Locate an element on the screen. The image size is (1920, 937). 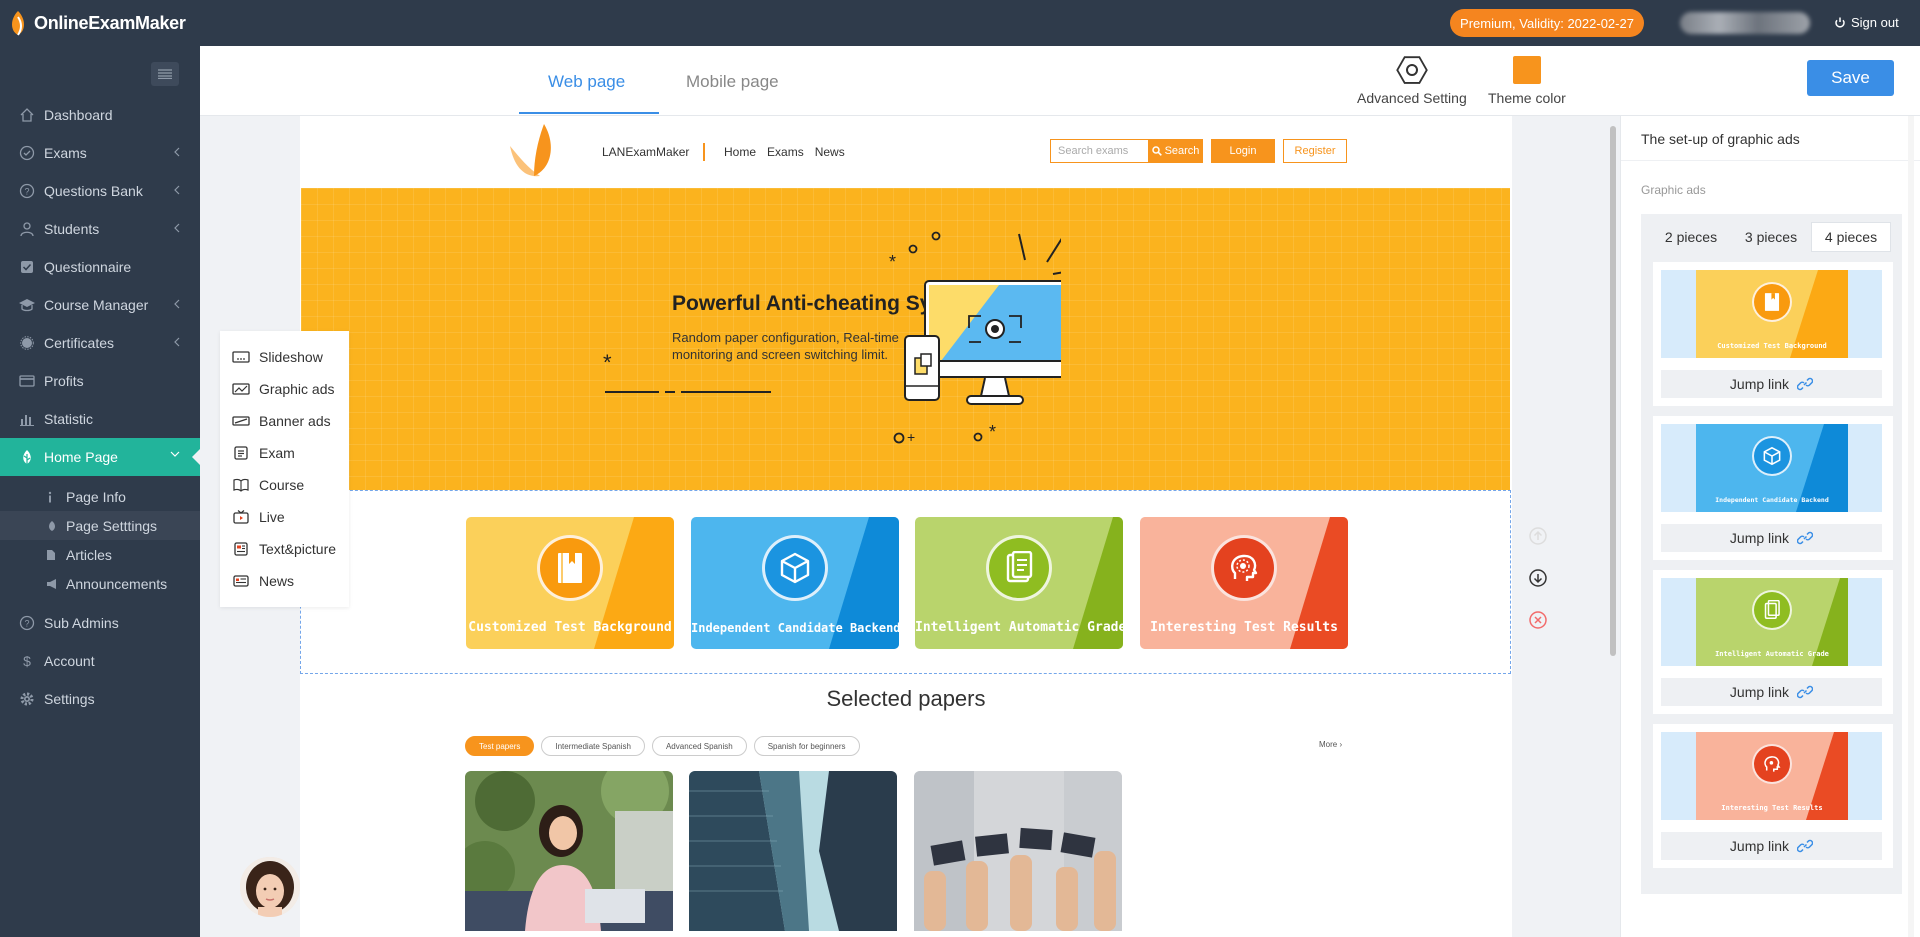
ad-card-customized-test-background: Customized Test Background is located at coordinates (570, 583).